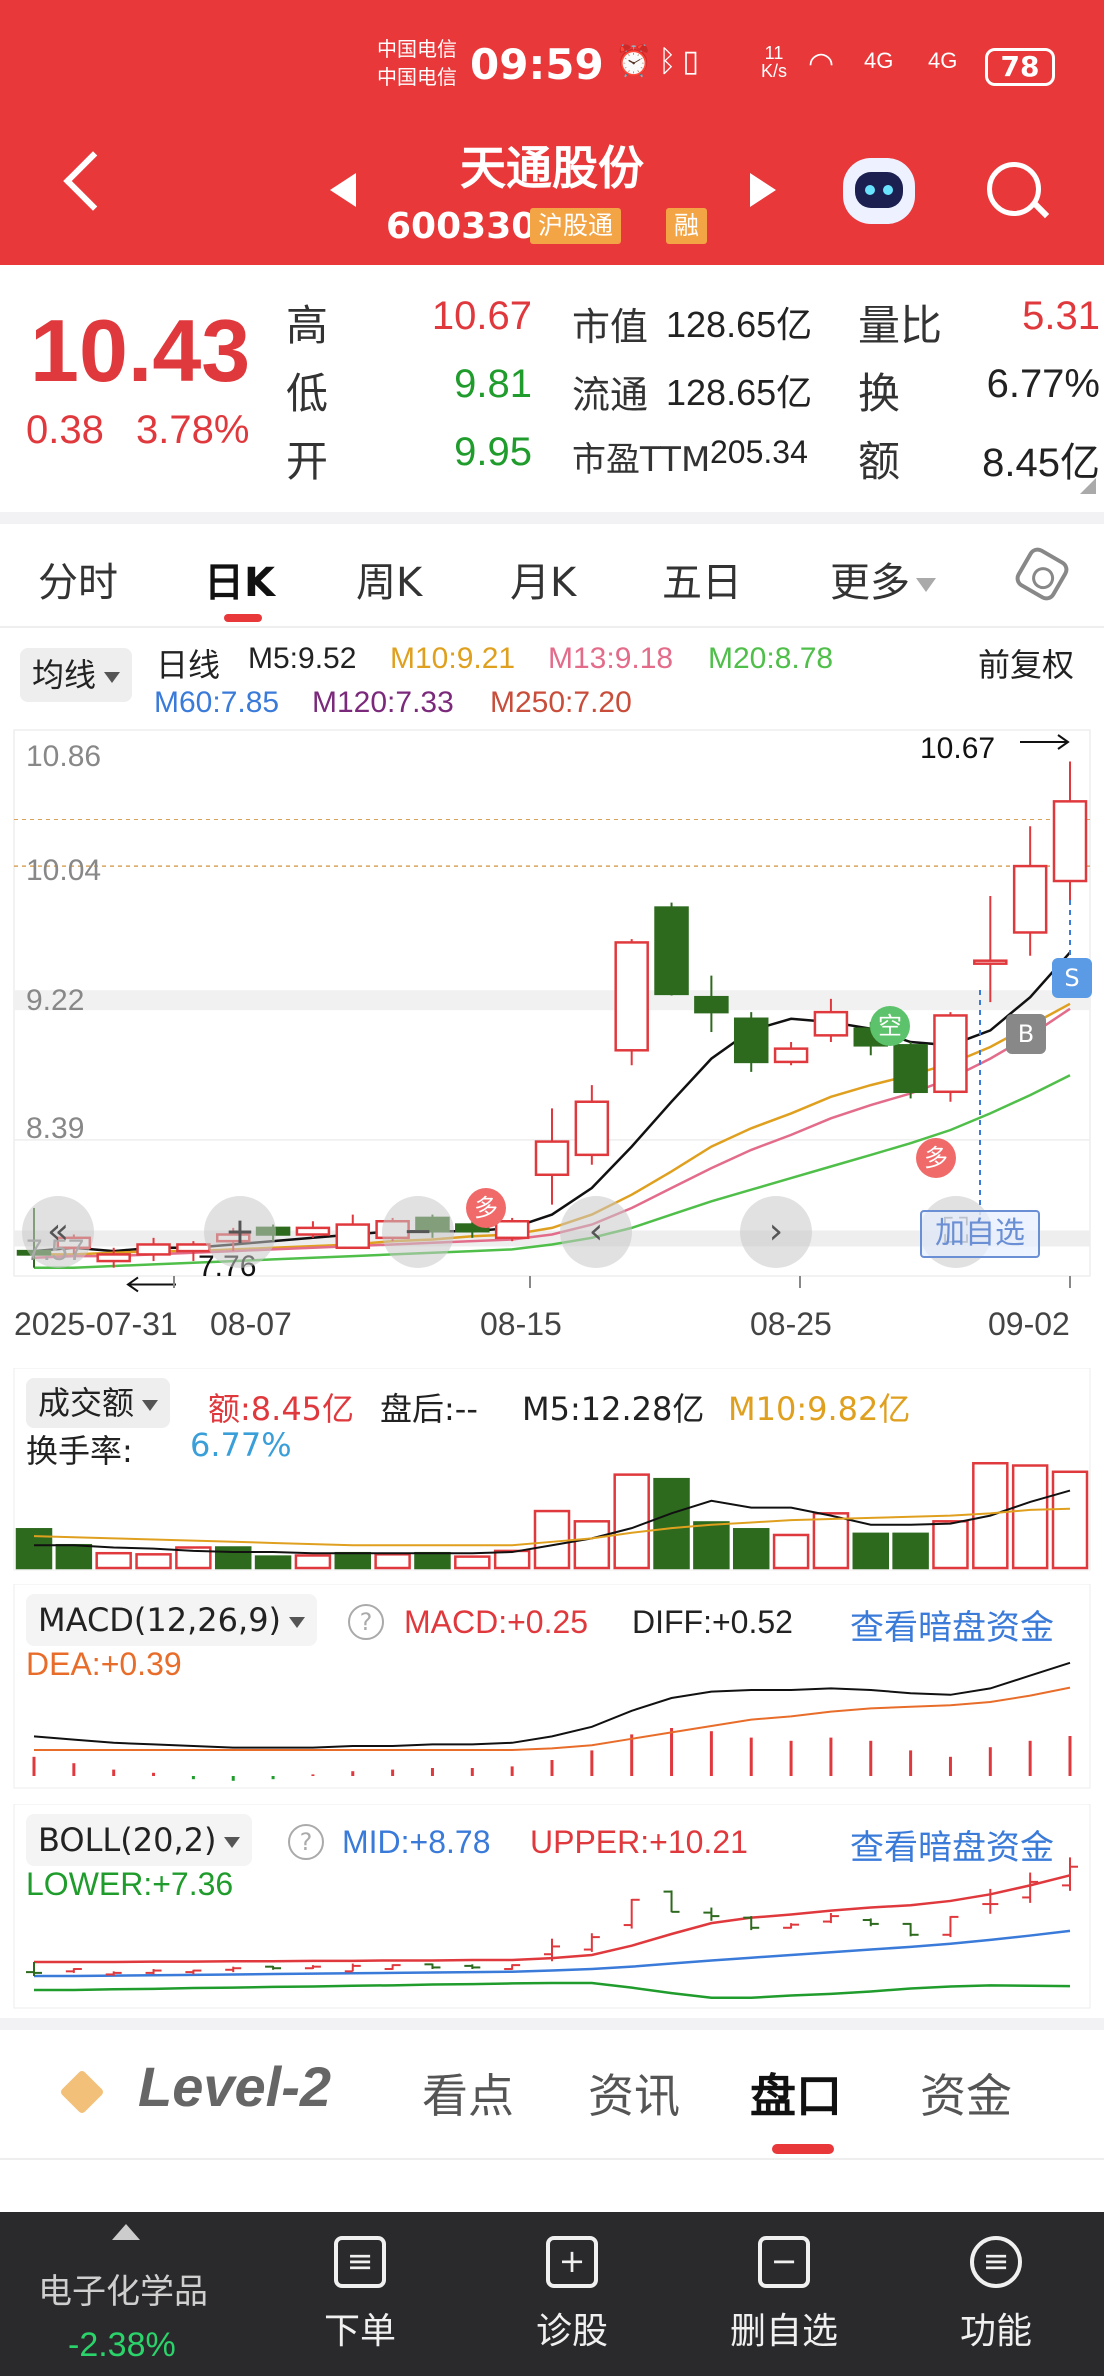  What do you see at coordinates (1029, 1324) in the screenshot?
I see `date-label-5: 09-02` at bounding box center [1029, 1324].